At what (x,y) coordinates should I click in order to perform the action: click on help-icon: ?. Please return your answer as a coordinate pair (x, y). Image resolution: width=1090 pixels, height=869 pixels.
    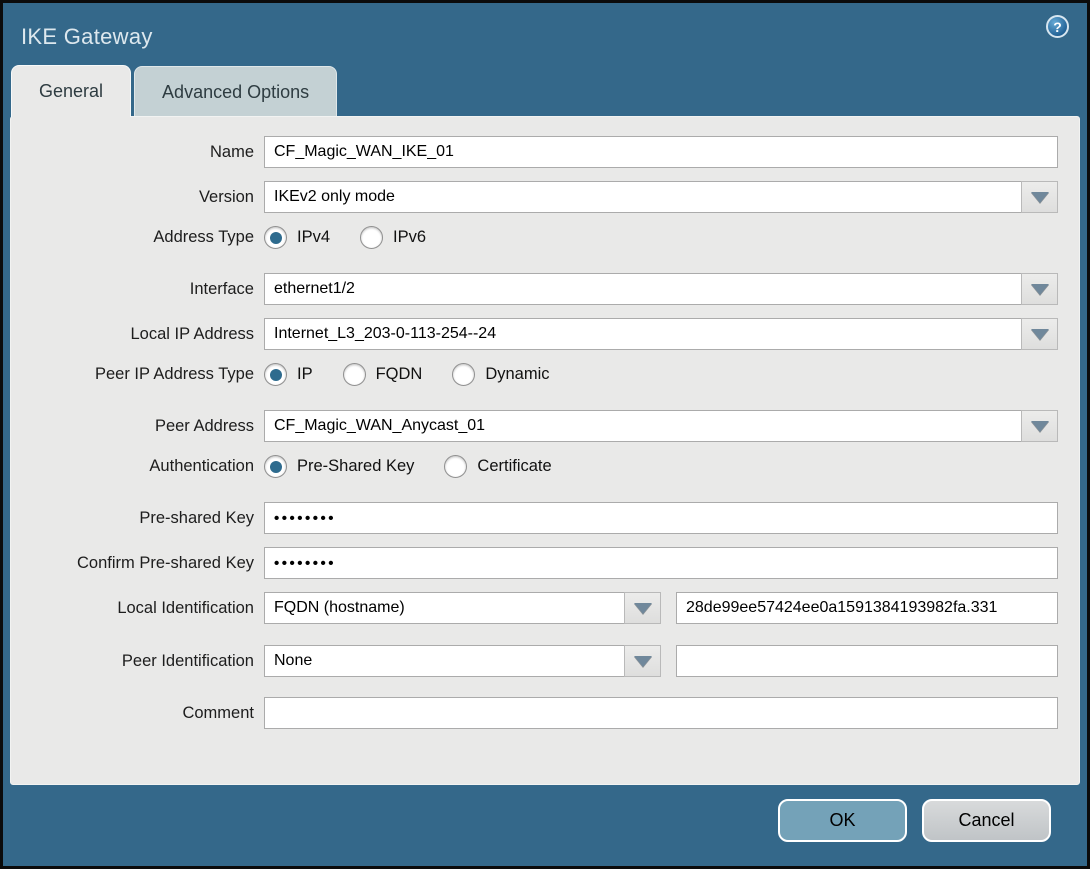
    Looking at the image, I should click on (1057, 26).